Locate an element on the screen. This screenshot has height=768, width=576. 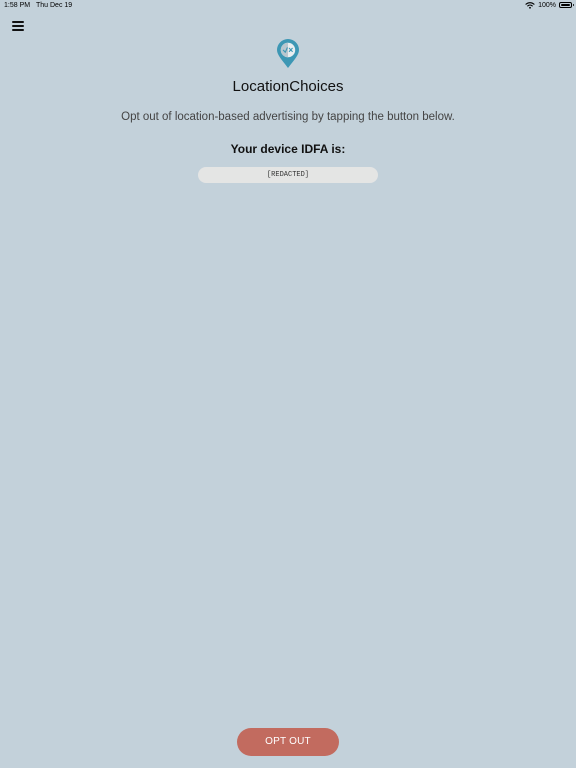
battery-level-fill is located at coordinates (565, 5).